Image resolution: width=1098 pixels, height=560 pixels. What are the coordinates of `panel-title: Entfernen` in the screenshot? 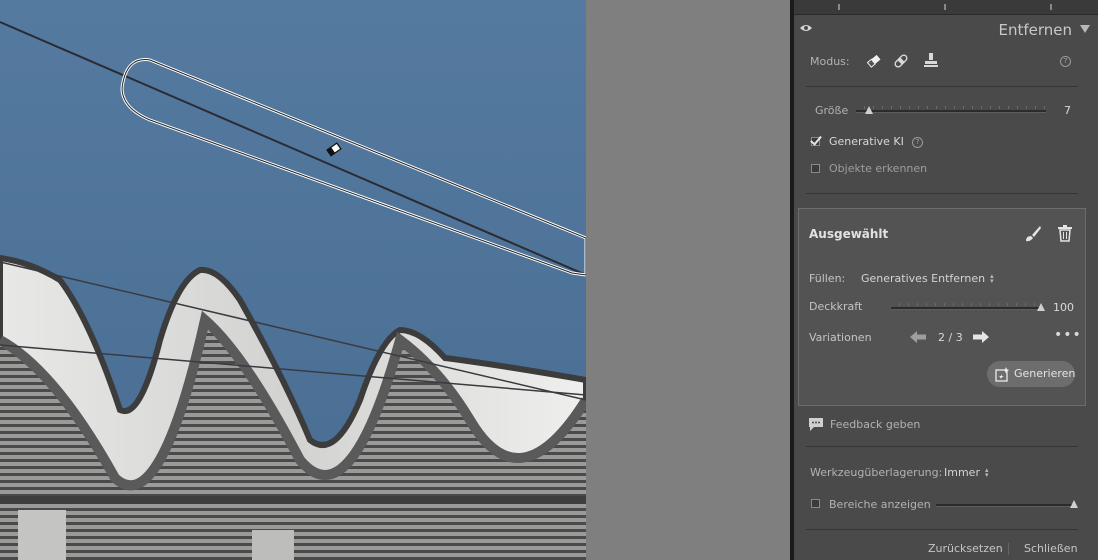 It's located at (1035, 30).